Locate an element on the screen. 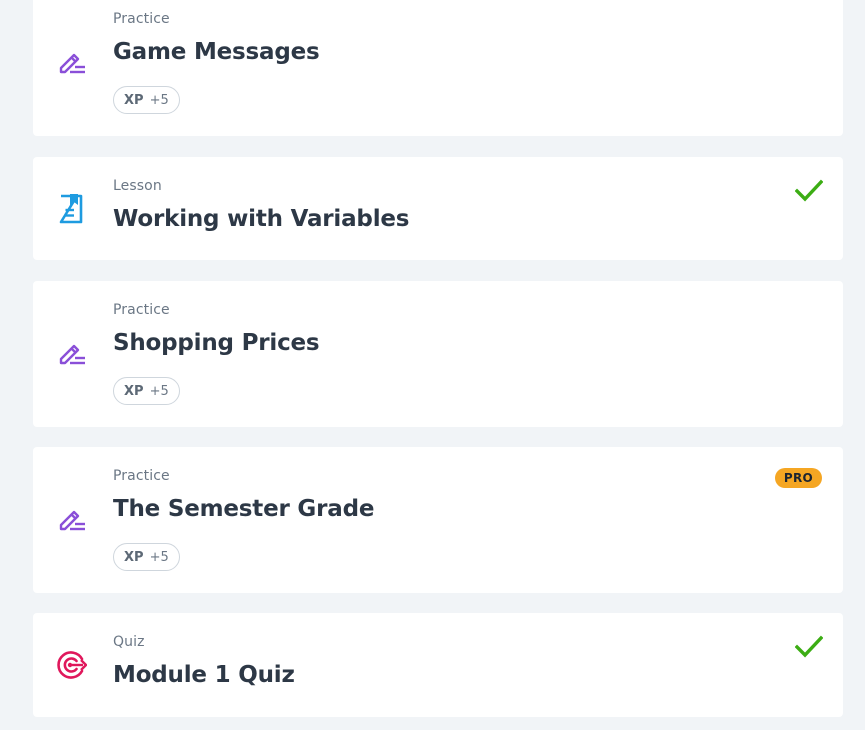 The width and height of the screenshot is (865, 730). pro-badge: PRO is located at coordinates (798, 478).